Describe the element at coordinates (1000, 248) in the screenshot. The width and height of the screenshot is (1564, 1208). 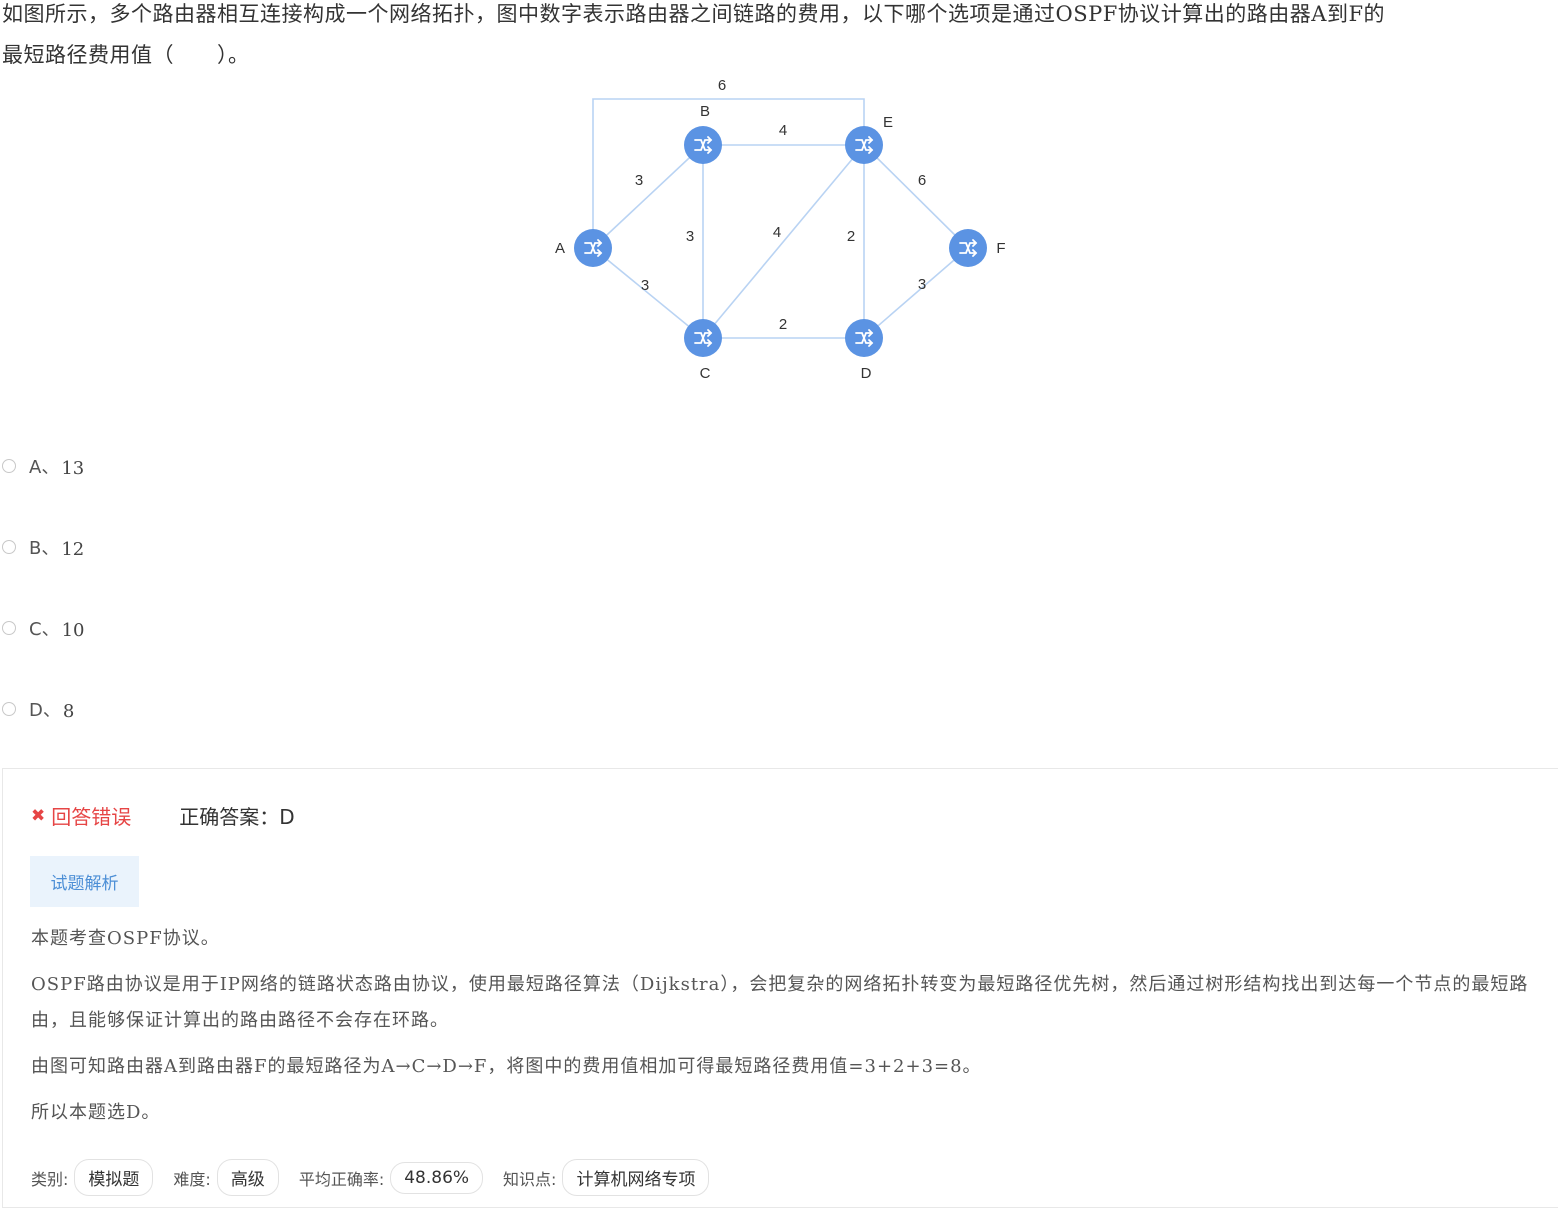
I see `router-label-f: F` at that location.